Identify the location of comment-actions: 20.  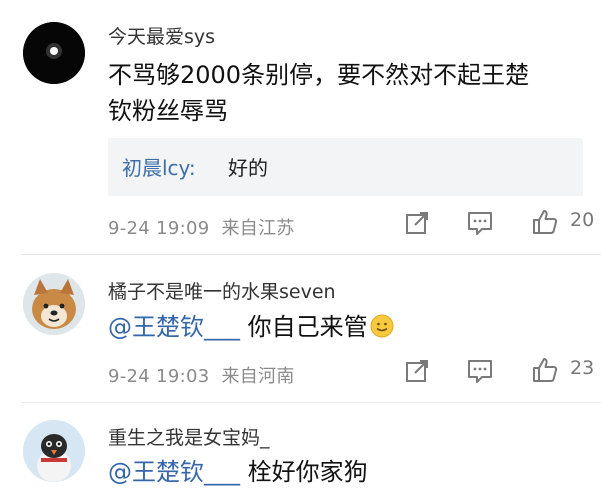
(500, 224).